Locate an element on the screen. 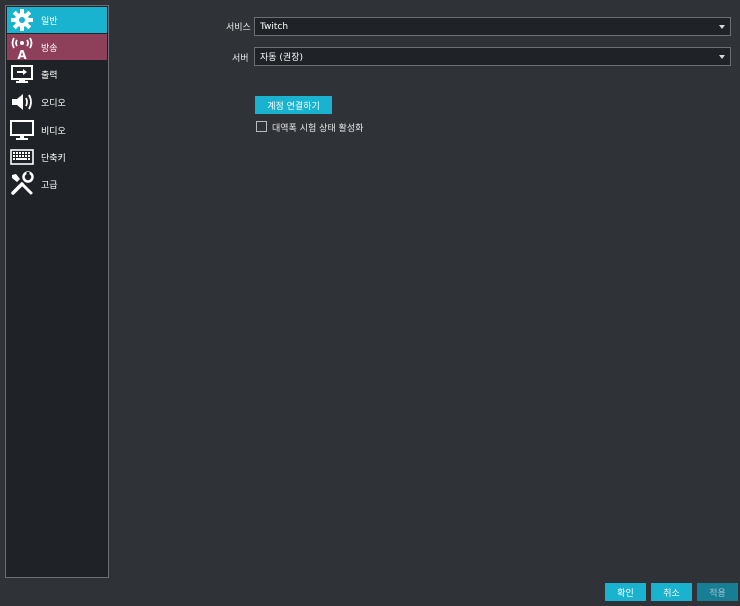 This screenshot has width=740, height=606. svg-text: A is located at coordinates (22, 54).